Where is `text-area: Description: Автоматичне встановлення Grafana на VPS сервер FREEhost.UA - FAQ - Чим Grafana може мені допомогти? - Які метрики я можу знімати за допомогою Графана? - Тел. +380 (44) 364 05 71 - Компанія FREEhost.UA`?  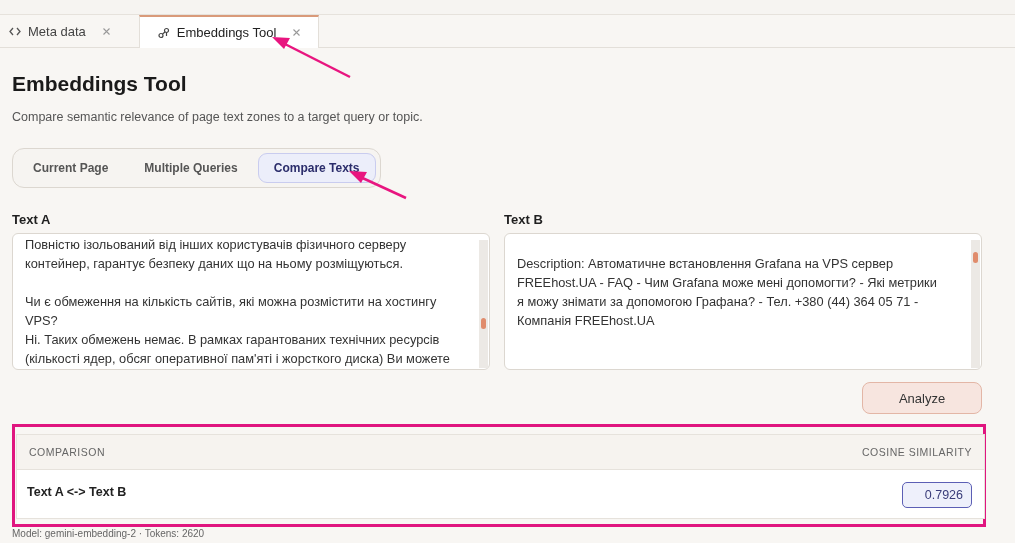 text-area: Description: Автоматичне встановлення Grafana на VPS сервер FREEhost.UA - FAQ - Чим Grafana може мені допомогти? - Які метрики я можу знімати за допомогою Графана? - Тел. +380 (44) 364 05 71 - Компанія FREEhost.UA is located at coordinates (743, 301).